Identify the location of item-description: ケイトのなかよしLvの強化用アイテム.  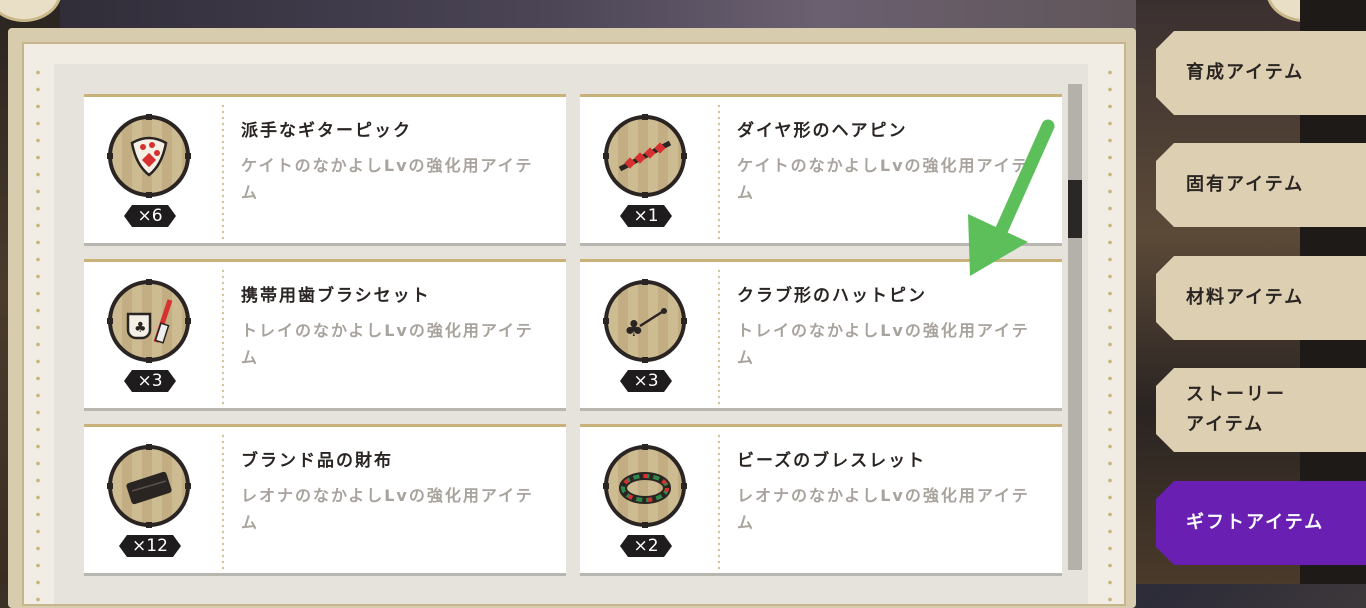
(387, 179).